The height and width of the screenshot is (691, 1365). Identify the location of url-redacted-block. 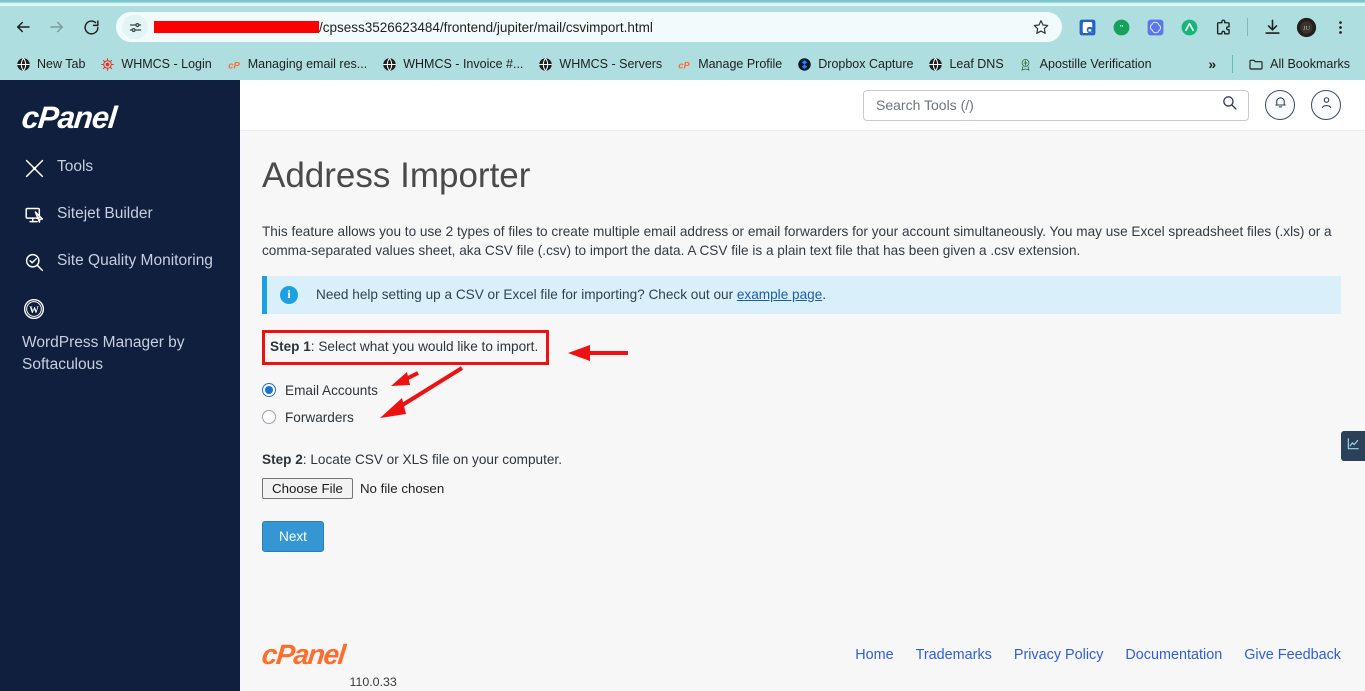
(236, 27).